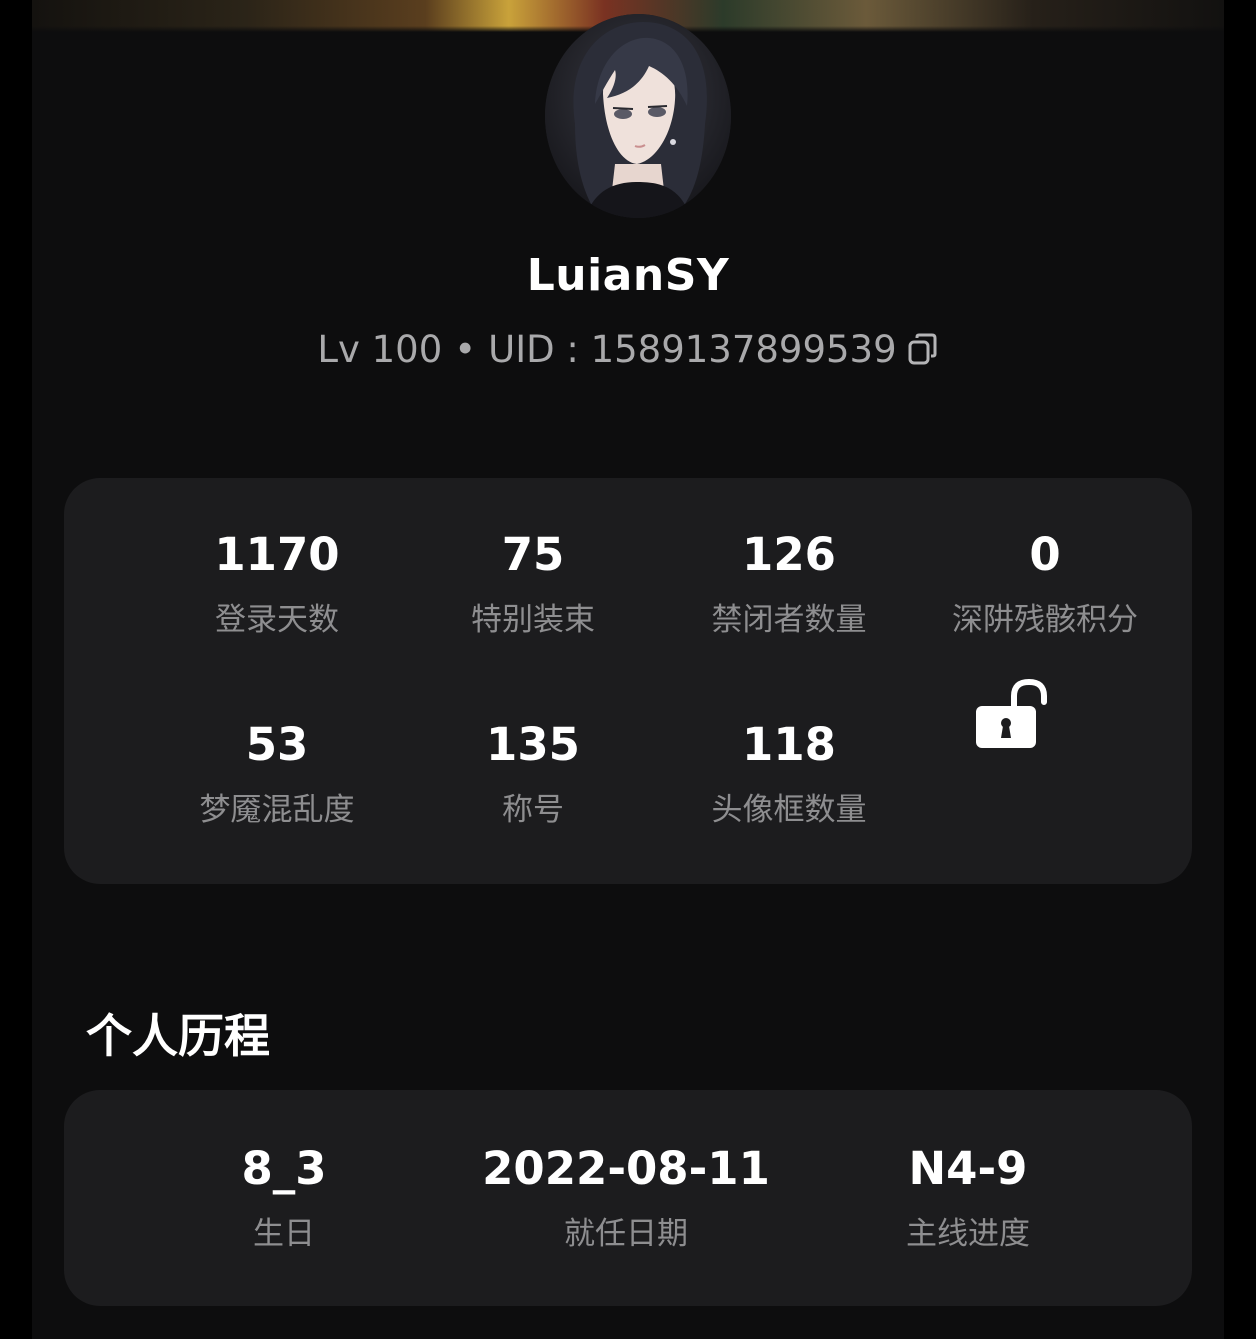 The width and height of the screenshot is (1256, 1339). Describe the element at coordinates (1045, 620) in the screenshot. I see `stat-label: 深阱残骸积分` at that location.